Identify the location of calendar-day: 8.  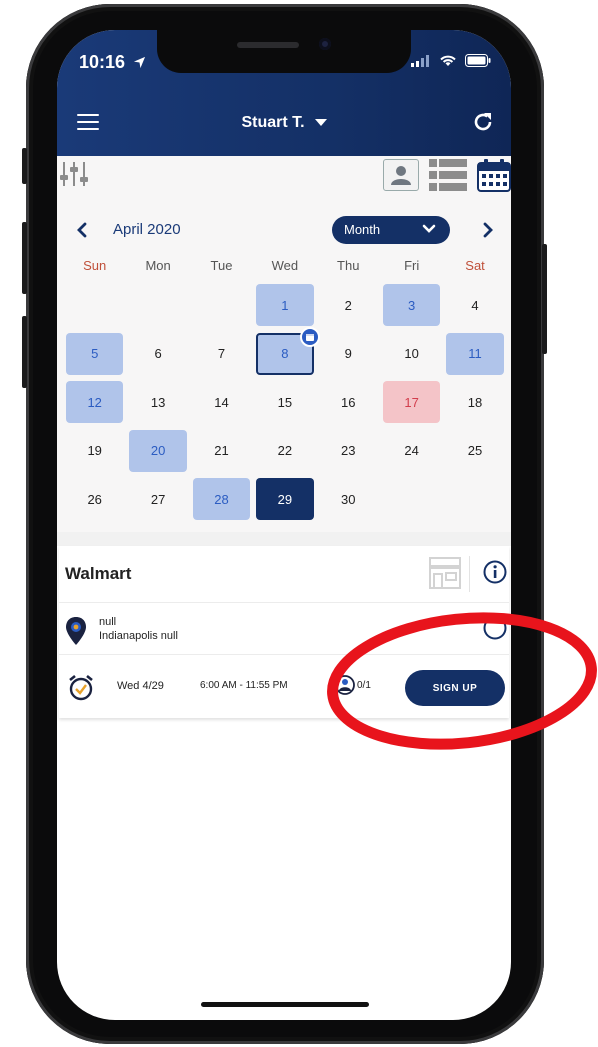
(288, 350).